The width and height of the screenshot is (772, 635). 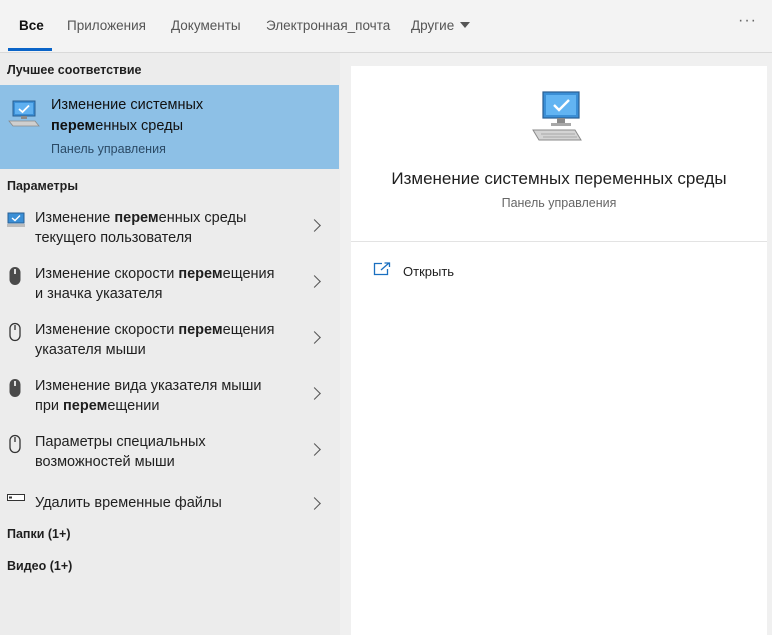 I want to click on list-item-line2: и значка указателя, so click(x=99, y=294).